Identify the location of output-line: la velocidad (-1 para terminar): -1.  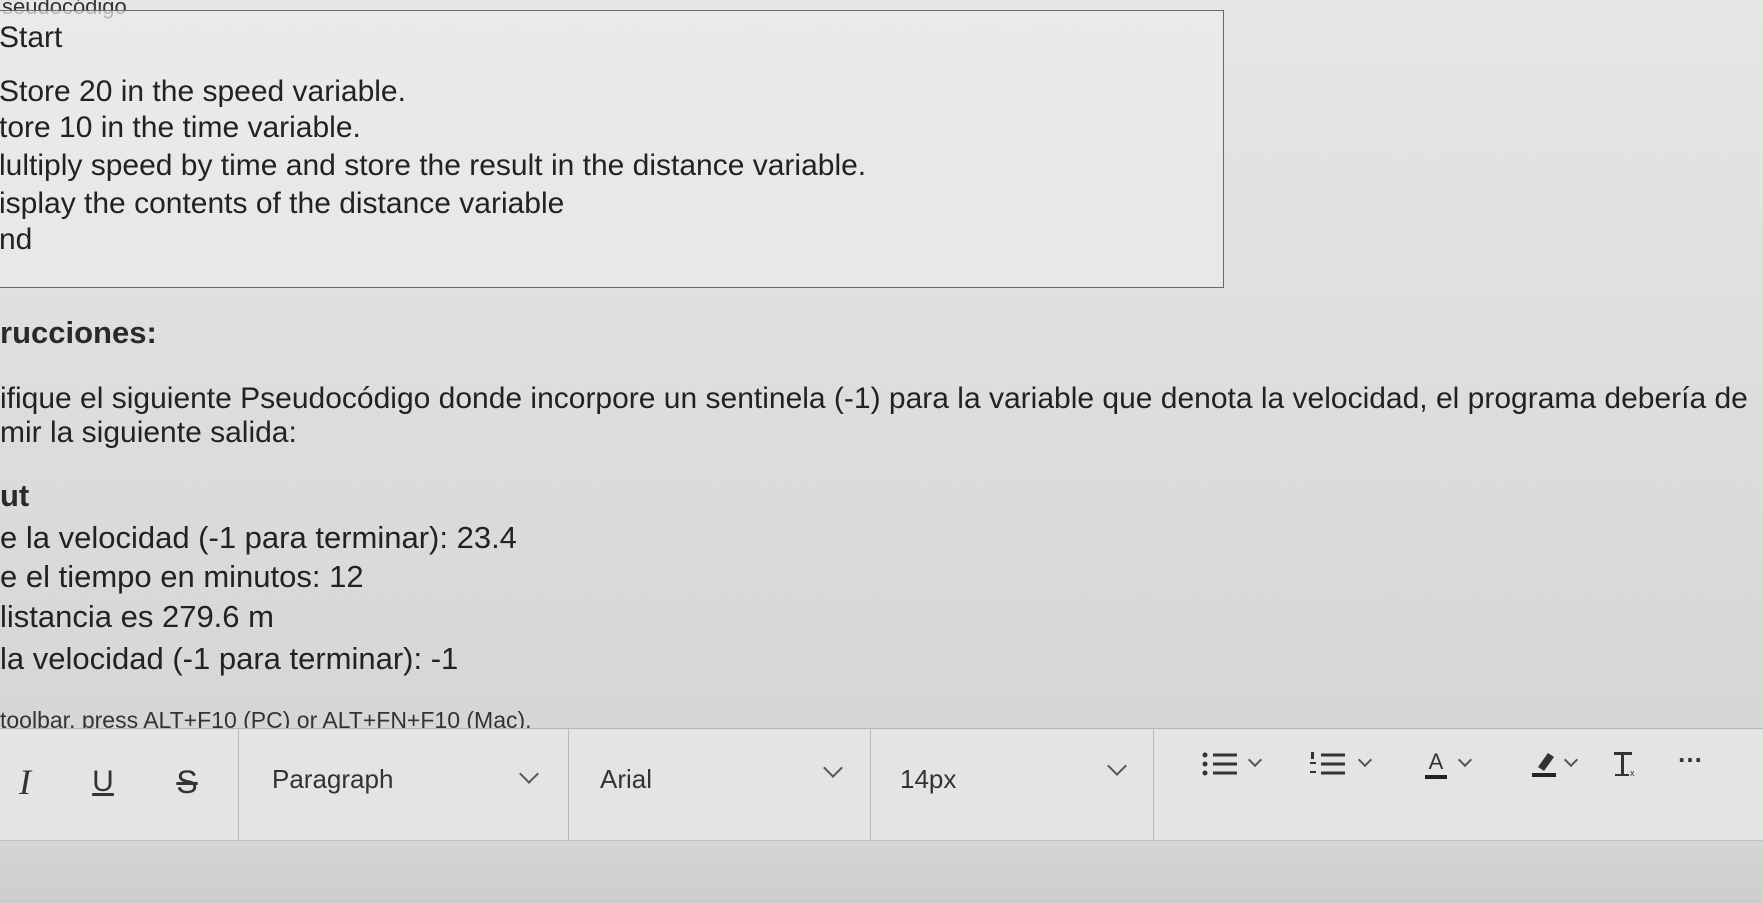
(229, 658).